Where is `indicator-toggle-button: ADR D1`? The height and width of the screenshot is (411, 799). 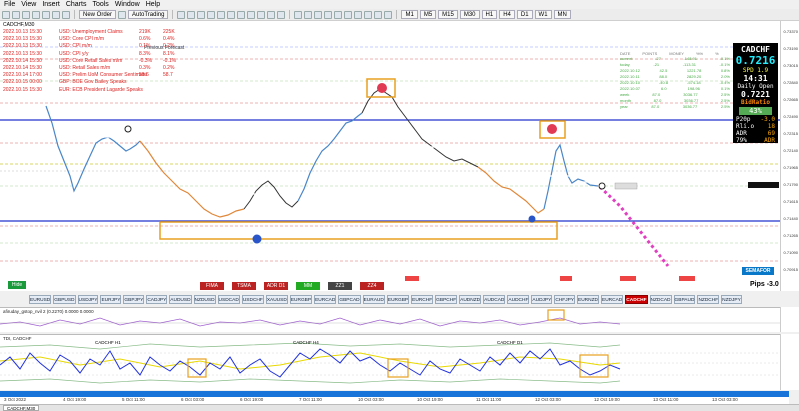
indicator-toggle-button: ADR D1 is located at coordinates (276, 286).